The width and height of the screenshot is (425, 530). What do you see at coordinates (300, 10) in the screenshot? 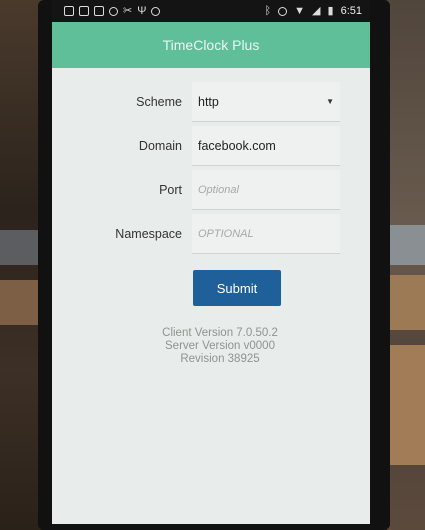
I see `wifi-icon: ▼` at bounding box center [300, 10].